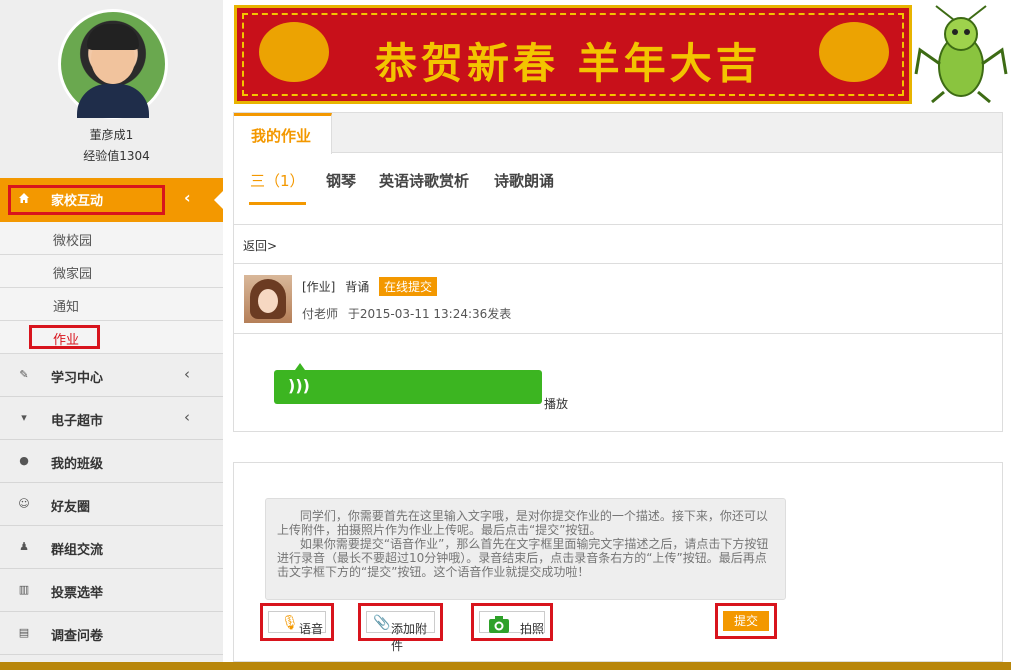 This screenshot has width=1011, height=670. What do you see at coordinates (357, 287) in the screenshot?
I see `post-title: 背诵` at bounding box center [357, 287].